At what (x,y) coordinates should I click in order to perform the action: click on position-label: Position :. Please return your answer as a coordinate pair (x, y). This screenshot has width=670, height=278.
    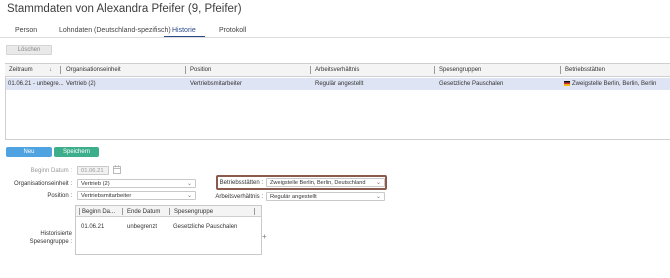
    Looking at the image, I should click on (59, 196).